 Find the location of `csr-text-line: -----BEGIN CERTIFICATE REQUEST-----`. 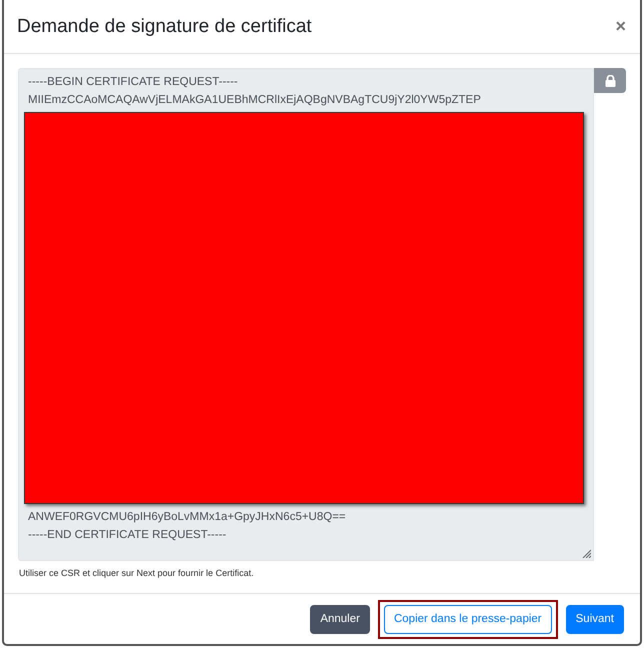

csr-text-line: -----BEGIN CERTIFICATE REQUEST----- is located at coordinates (133, 82).